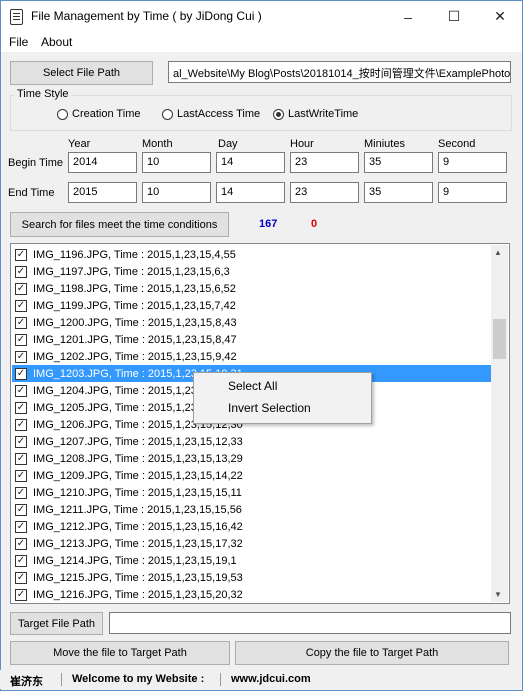 The height and width of the screenshot is (691, 523). I want to click on radio-lastwrite-time: LastWriteTime, so click(315, 114).